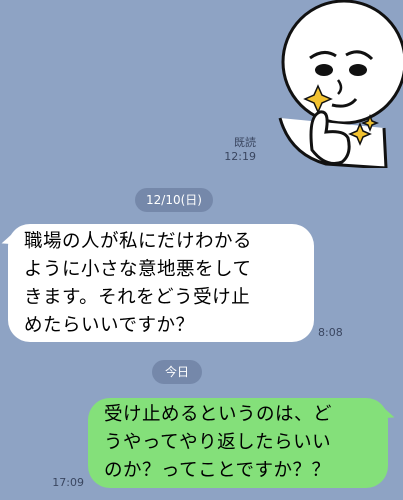 This screenshot has width=403, height=500. What do you see at coordinates (138, 241) in the screenshot?
I see `message-line: 職場の人が私にだけわかる` at bounding box center [138, 241].